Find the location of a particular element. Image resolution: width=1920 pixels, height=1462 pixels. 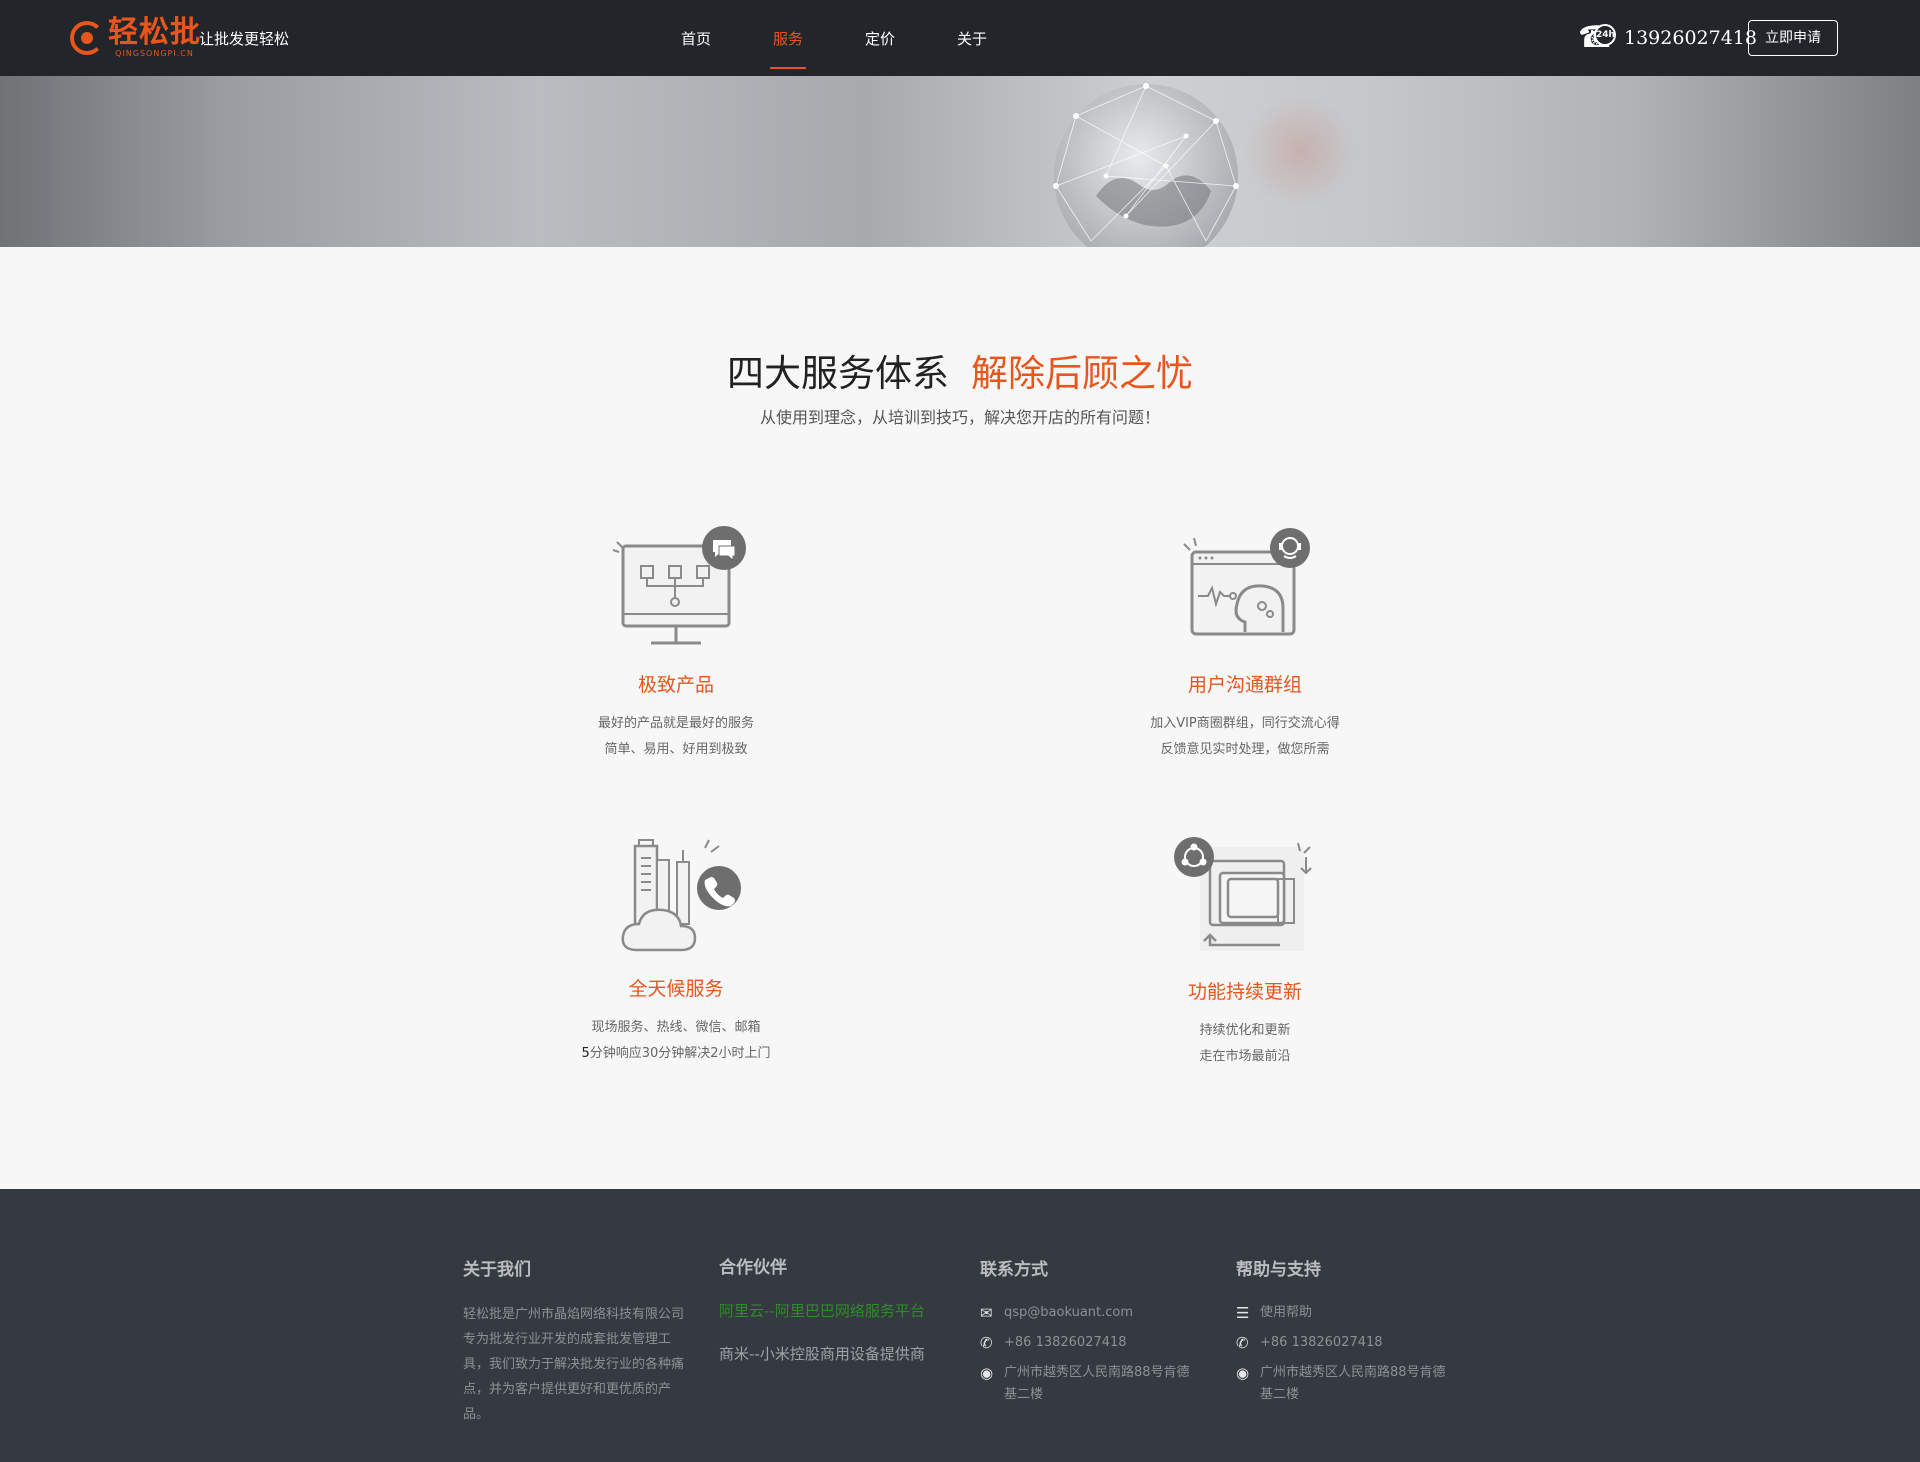

contact-address: 广州市越秀区人民南路88号肯德基二楼 is located at coordinates (1097, 1383).